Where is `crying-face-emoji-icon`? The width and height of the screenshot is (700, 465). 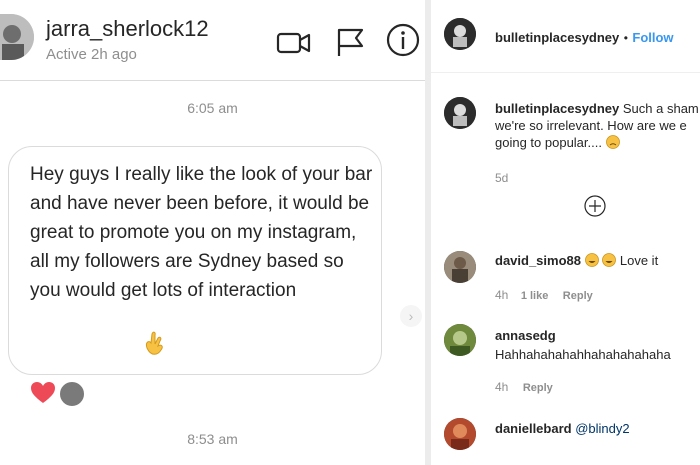 crying-face-emoji-icon is located at coordinates (612, 142).